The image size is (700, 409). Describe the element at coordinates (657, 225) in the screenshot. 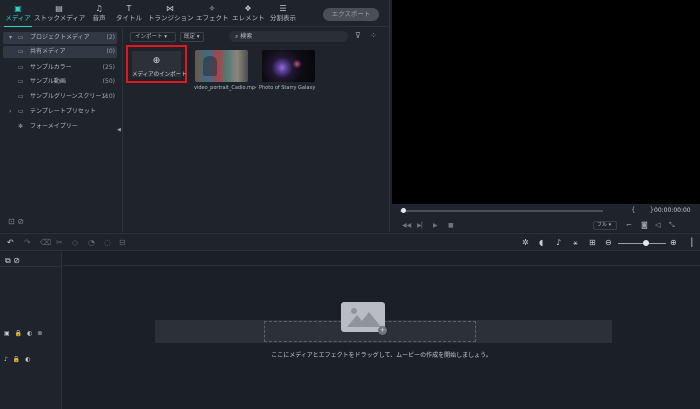

I see `volume-icon: ◁` at that location.